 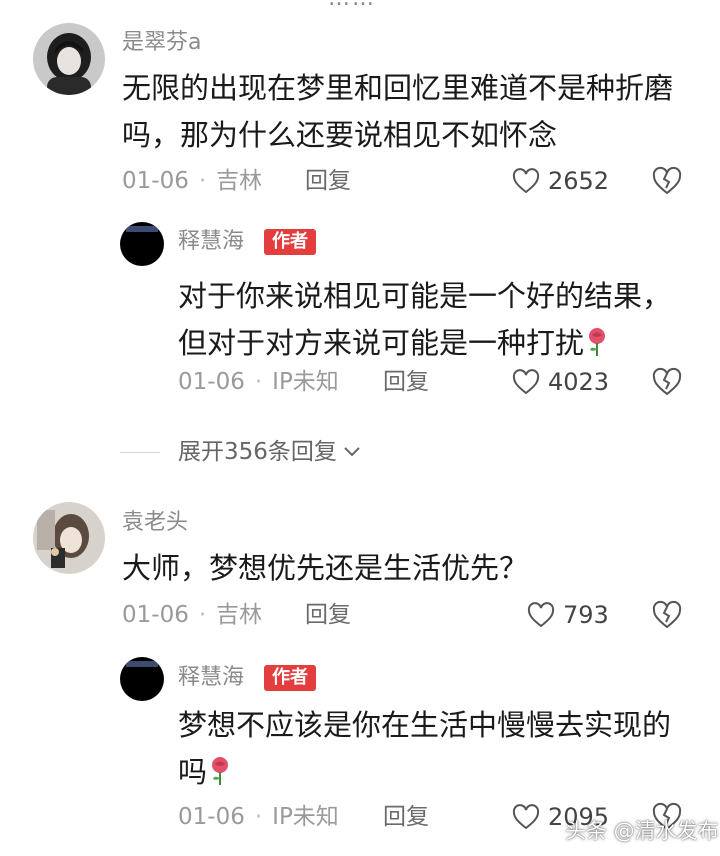 I want to click on comment-text: 对于你来说相见可能是一个好的结果，但对于对方来说可能是一种打扰, so click(x=433, y=320).